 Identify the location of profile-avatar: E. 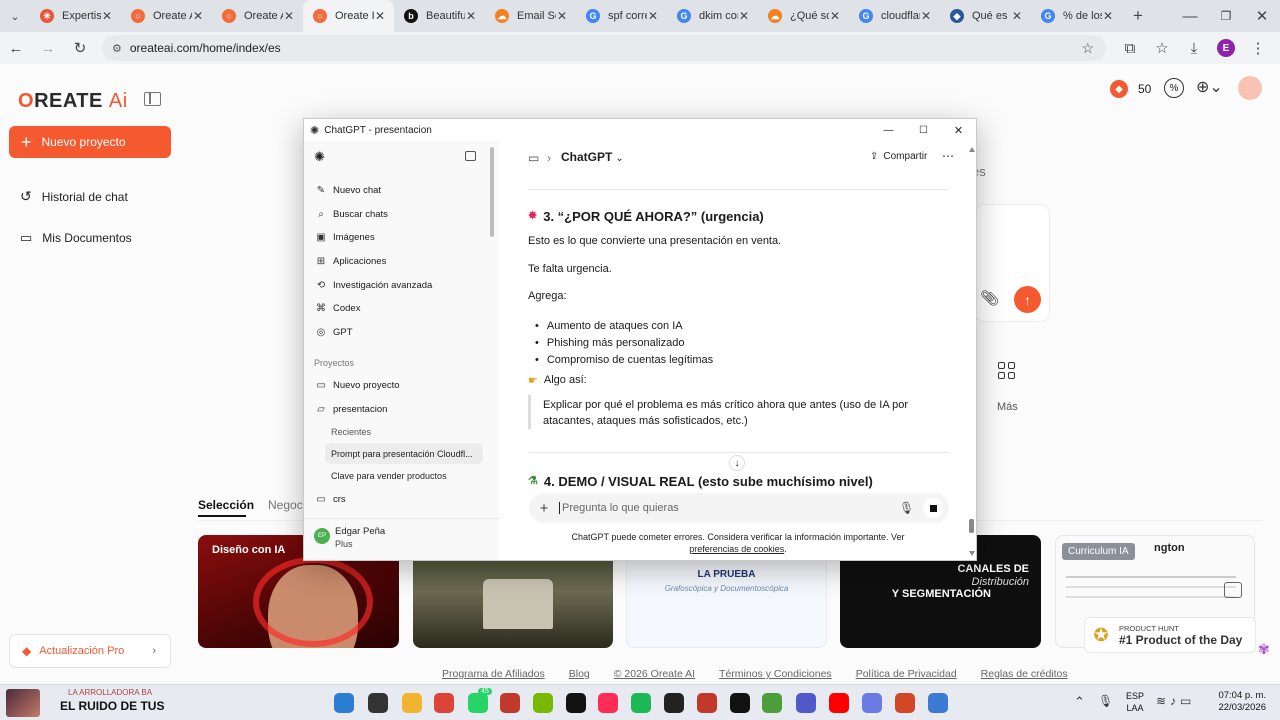
(1226, 48).